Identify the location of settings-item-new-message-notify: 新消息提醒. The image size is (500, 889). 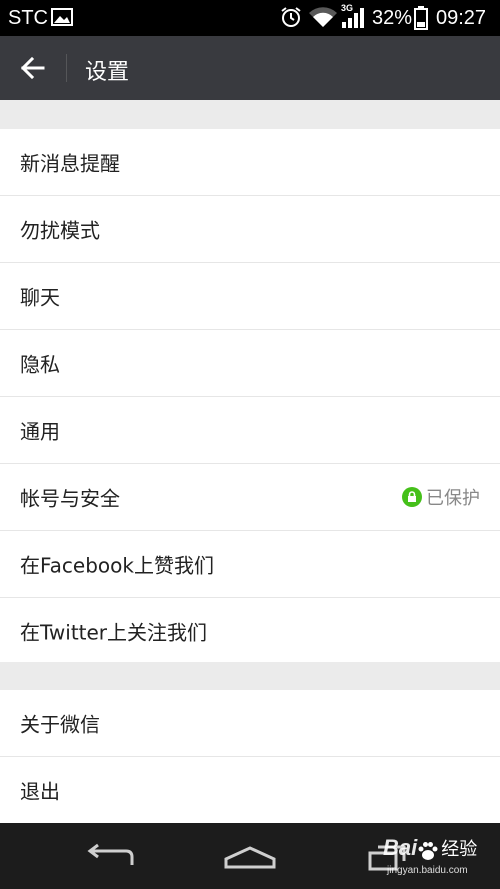
(250, 162).